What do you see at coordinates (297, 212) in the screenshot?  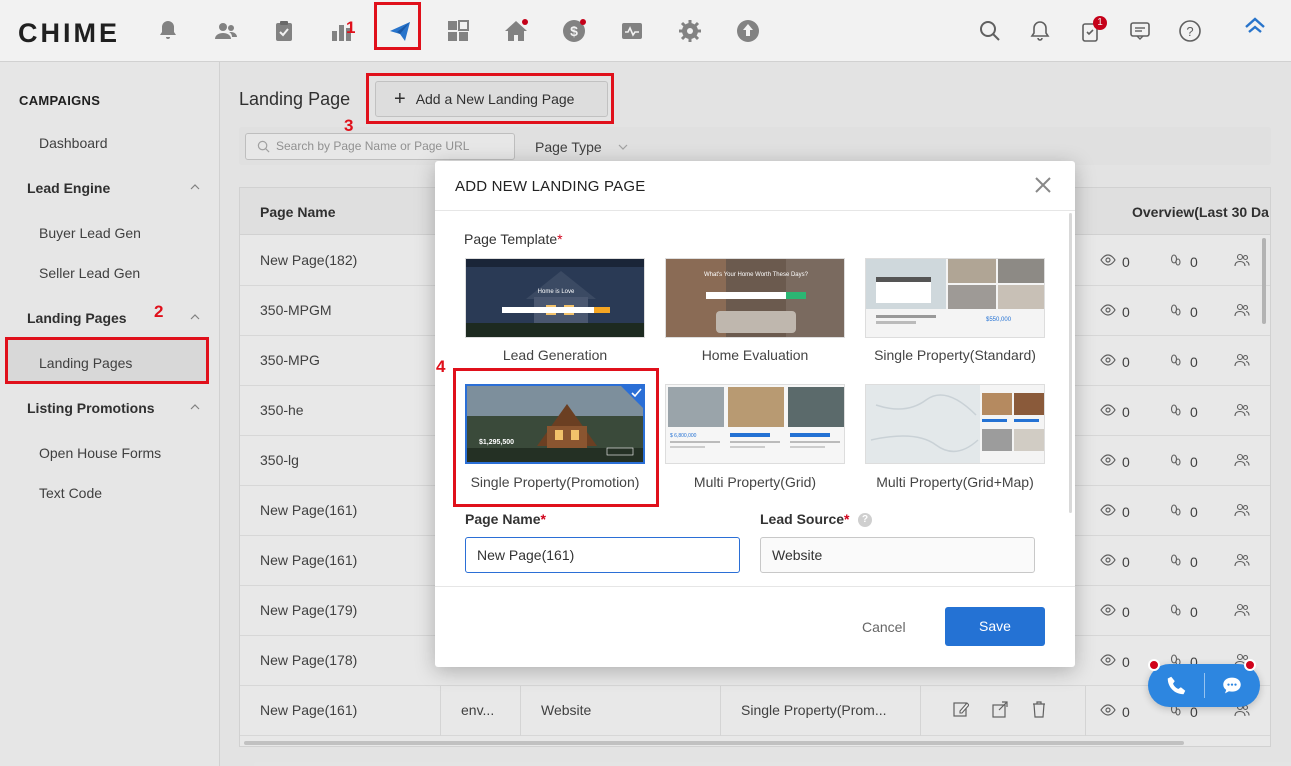 I see `column-header-page-name: Page Name` at bounding box center [297, 212].